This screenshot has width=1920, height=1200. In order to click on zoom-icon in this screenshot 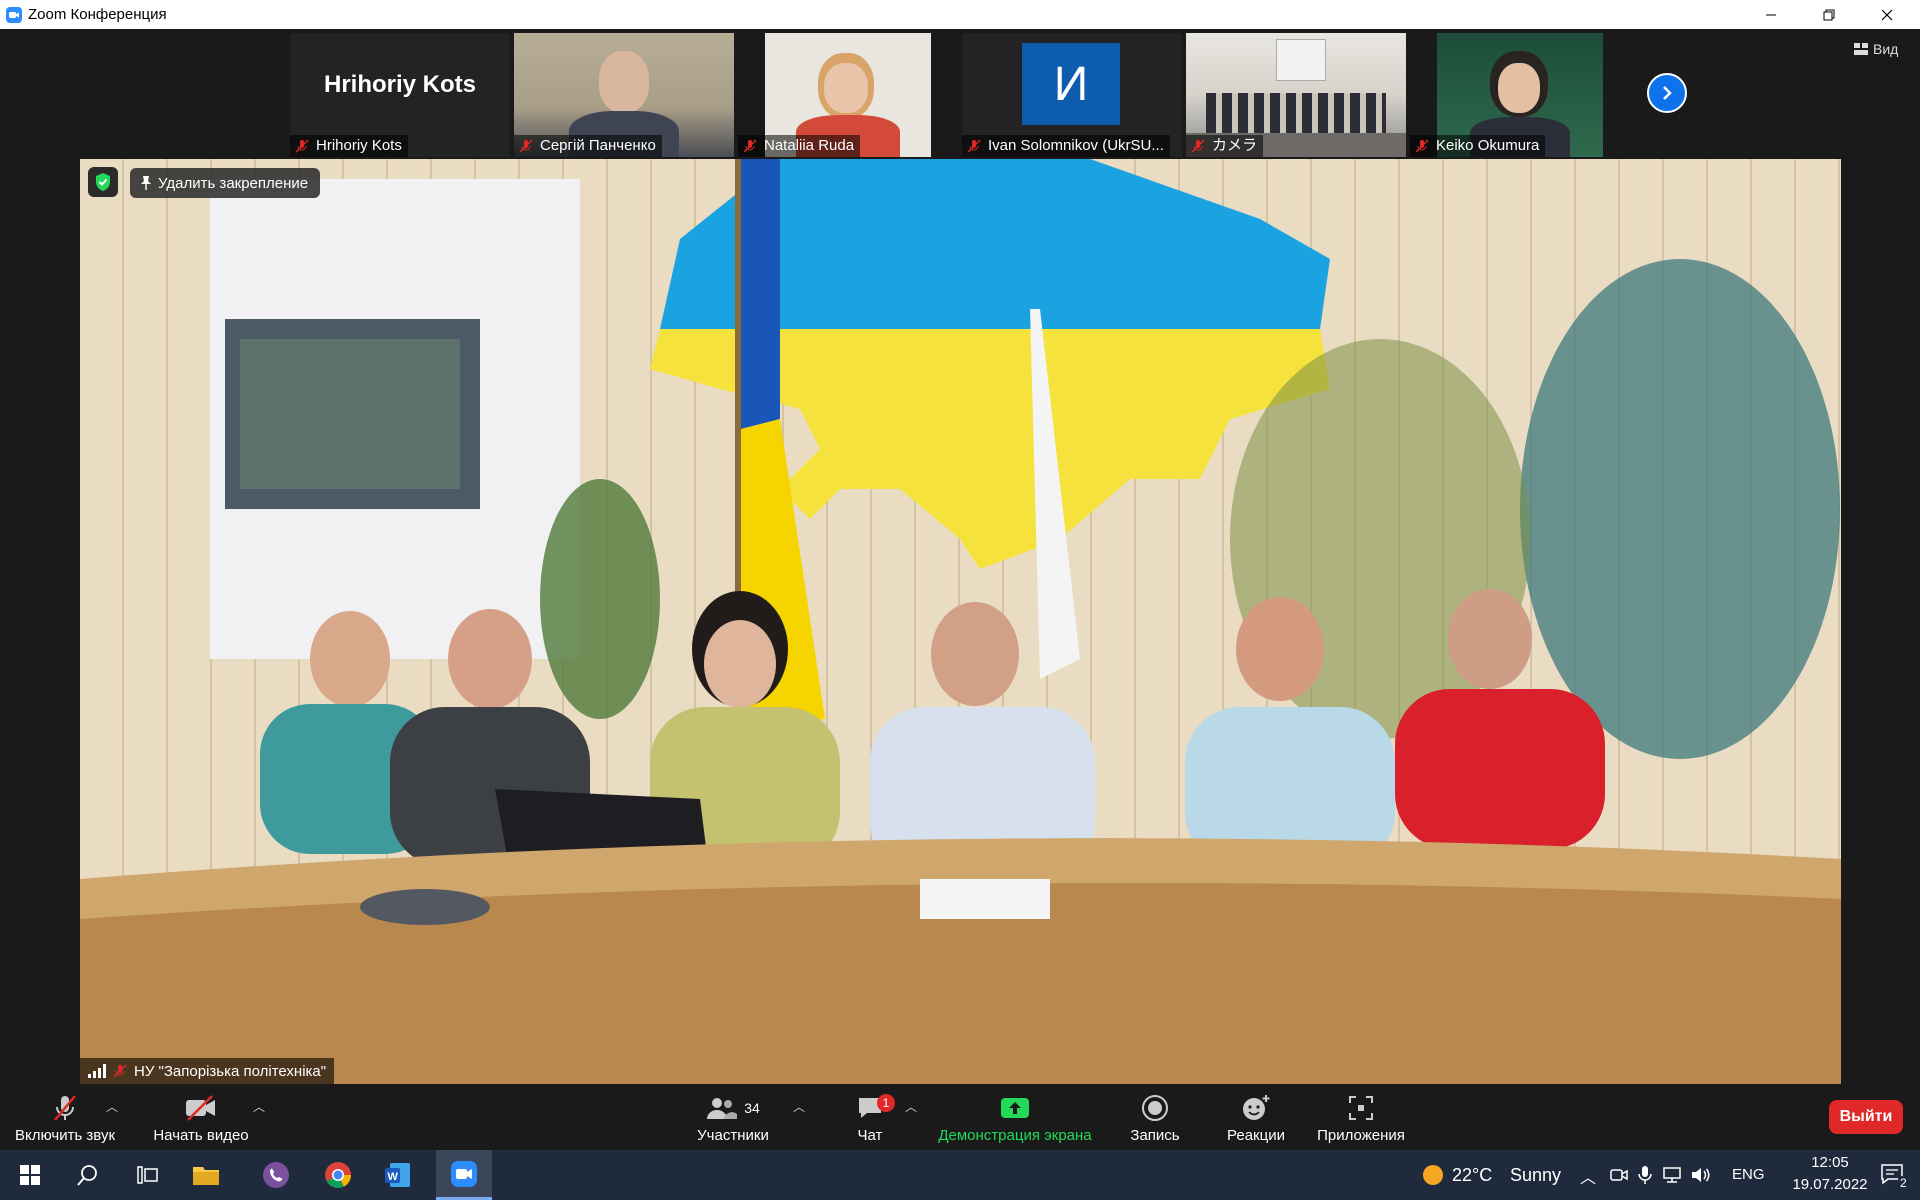, I will do `click(464, 1173)`.